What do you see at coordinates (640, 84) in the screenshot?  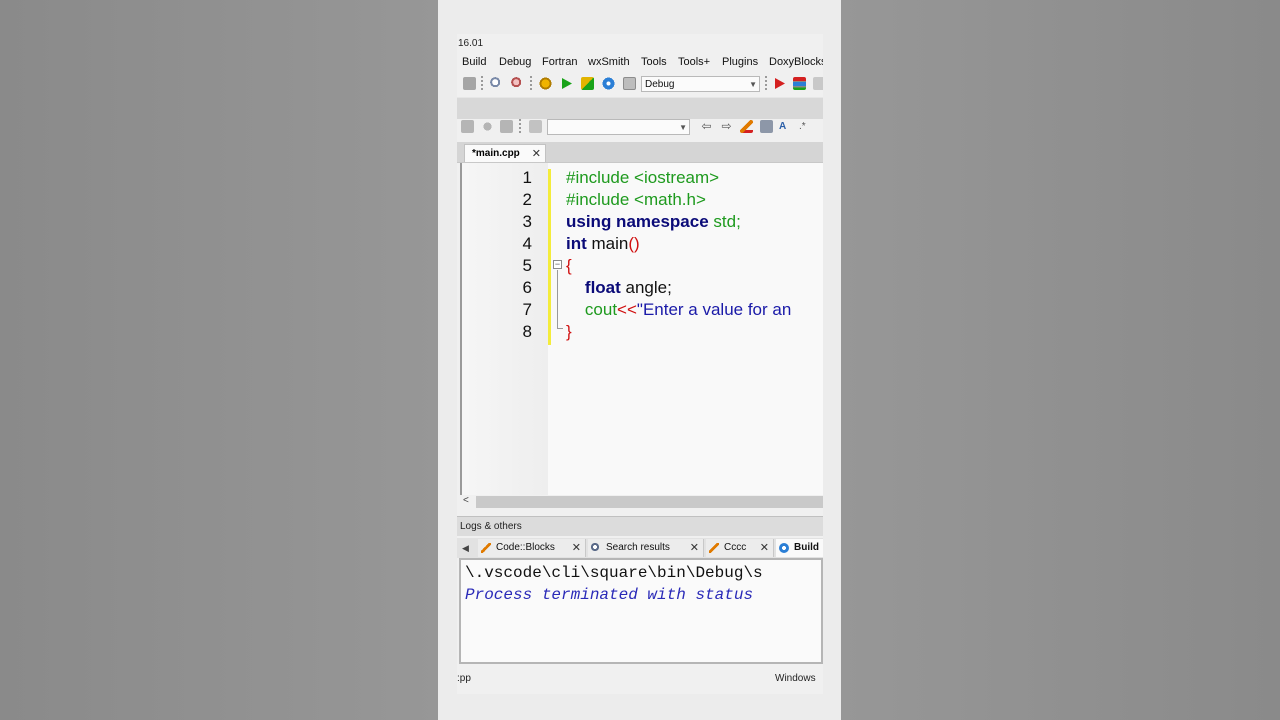 I see `build-toolbar: Debug ▼` at bounding box center [640, 84].